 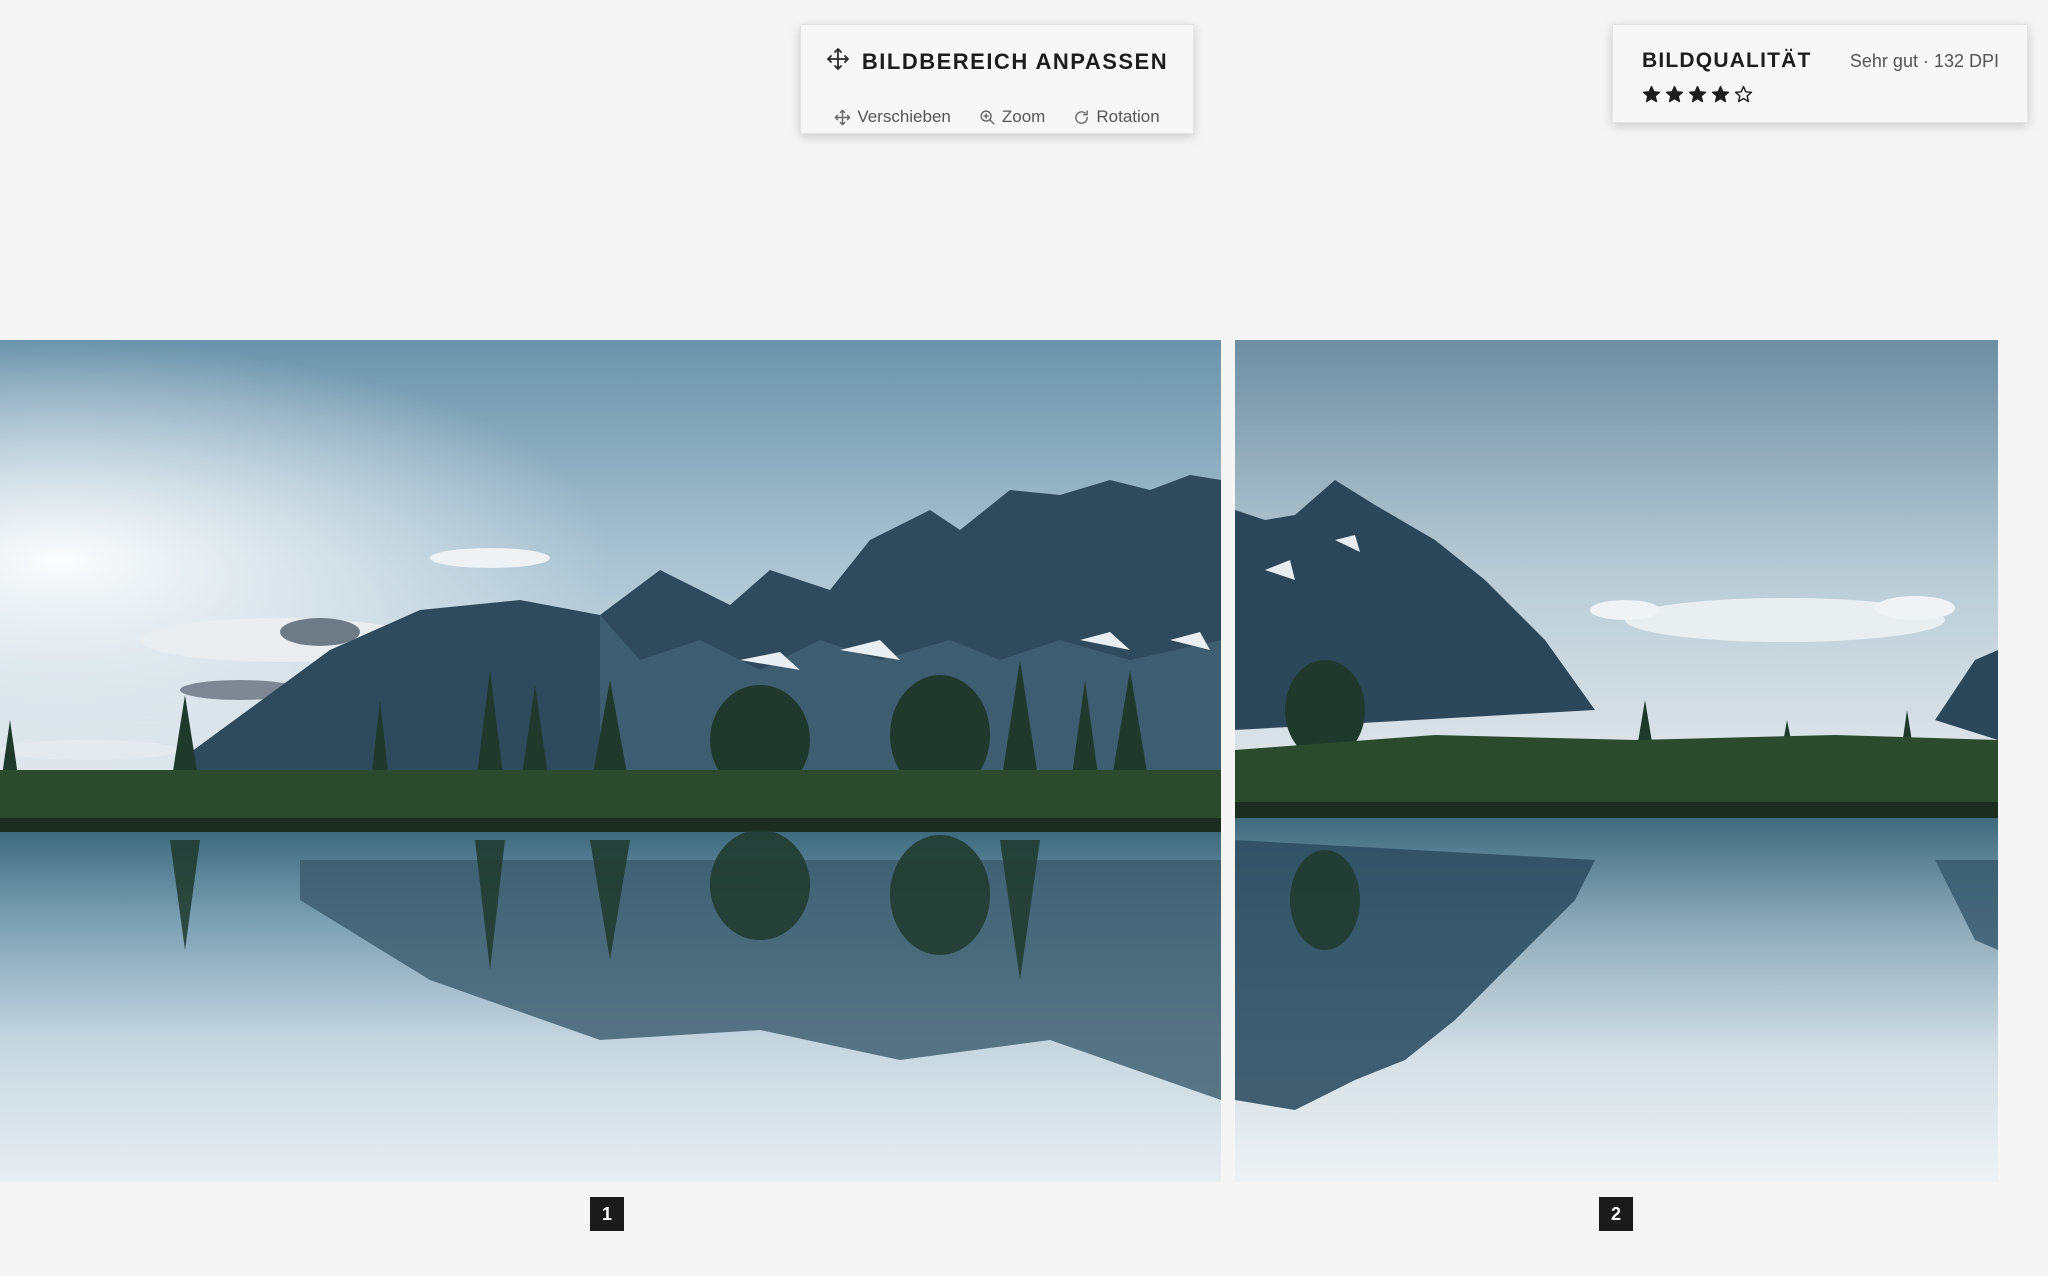 I want to click on zoom-tool-label: Zoom, so click(x=1023, y=116).